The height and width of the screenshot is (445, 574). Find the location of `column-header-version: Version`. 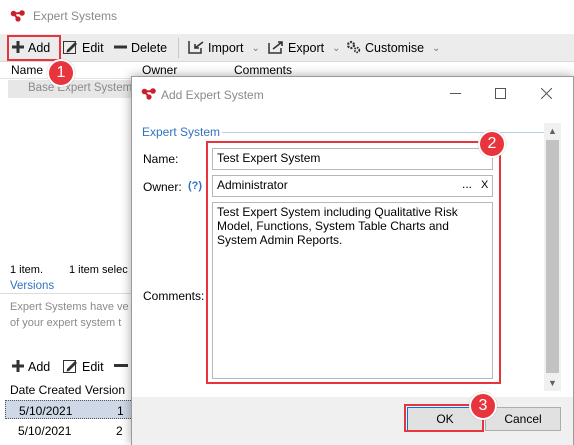

column-header-version: Version is located at coordinates (105, 390).